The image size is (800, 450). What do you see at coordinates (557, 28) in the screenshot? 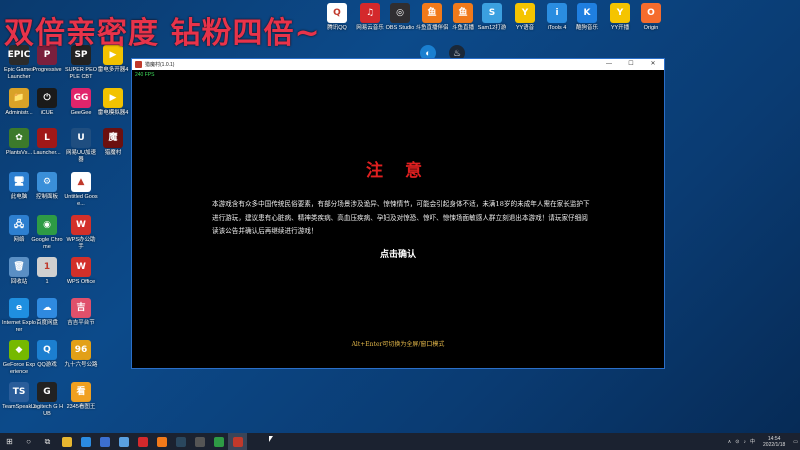
I see `desktop-icon-label: iTools 4` at bounding box center [557, 28].